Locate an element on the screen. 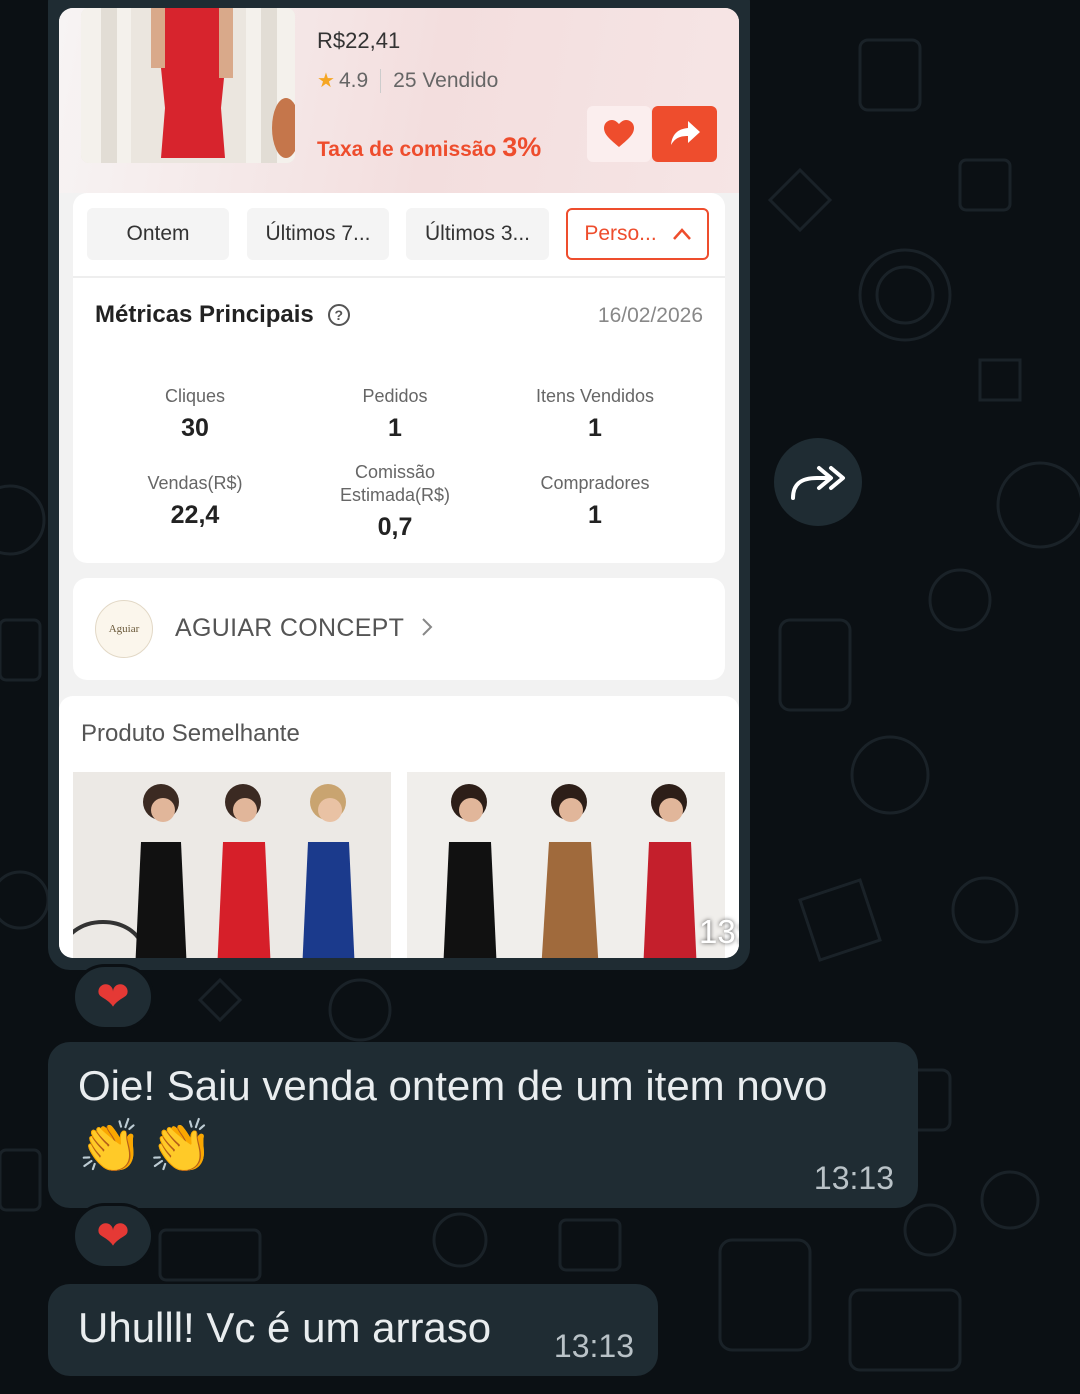 The image size is (1080, 1394). message-bubble: Uhulll! Vc é um arraso 13:13 is located at coordinates (353, 1330).